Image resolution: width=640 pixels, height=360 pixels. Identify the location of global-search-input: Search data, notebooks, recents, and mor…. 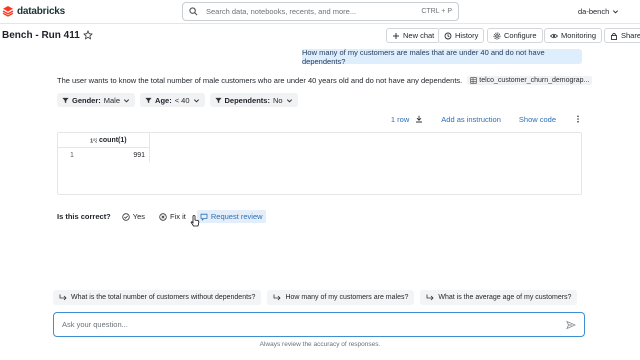
(320, 11).